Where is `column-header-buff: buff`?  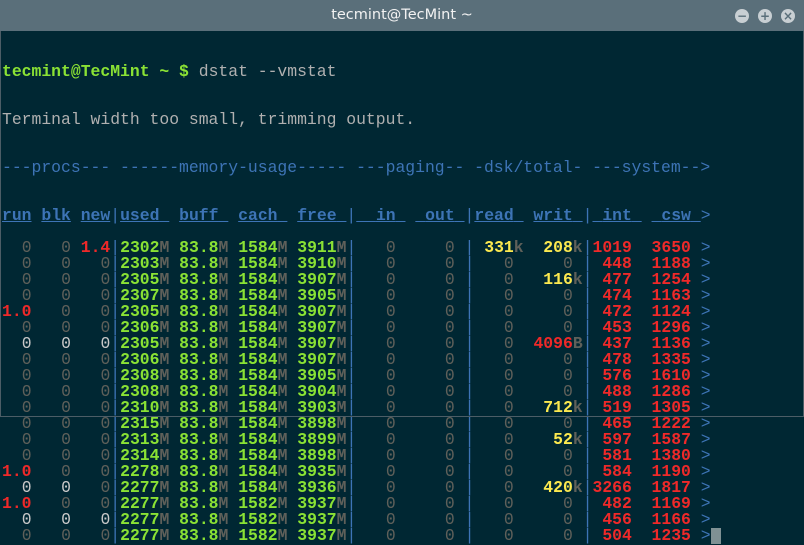
column-header-buff: buff is located at coordinates (203, 215).